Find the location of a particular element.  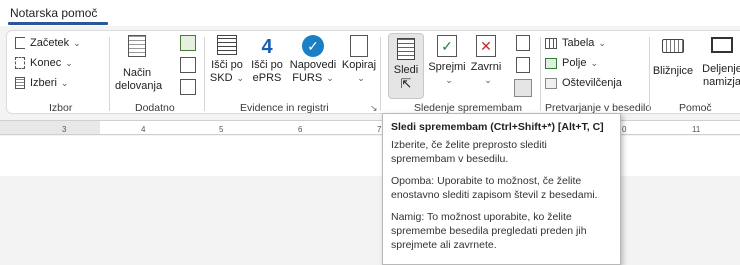

select-icon is located at coordinates (20, 83).